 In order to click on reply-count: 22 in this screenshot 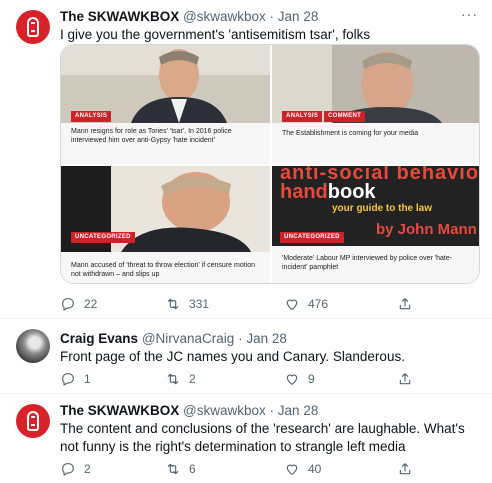, I will do `click(91, 304)`.